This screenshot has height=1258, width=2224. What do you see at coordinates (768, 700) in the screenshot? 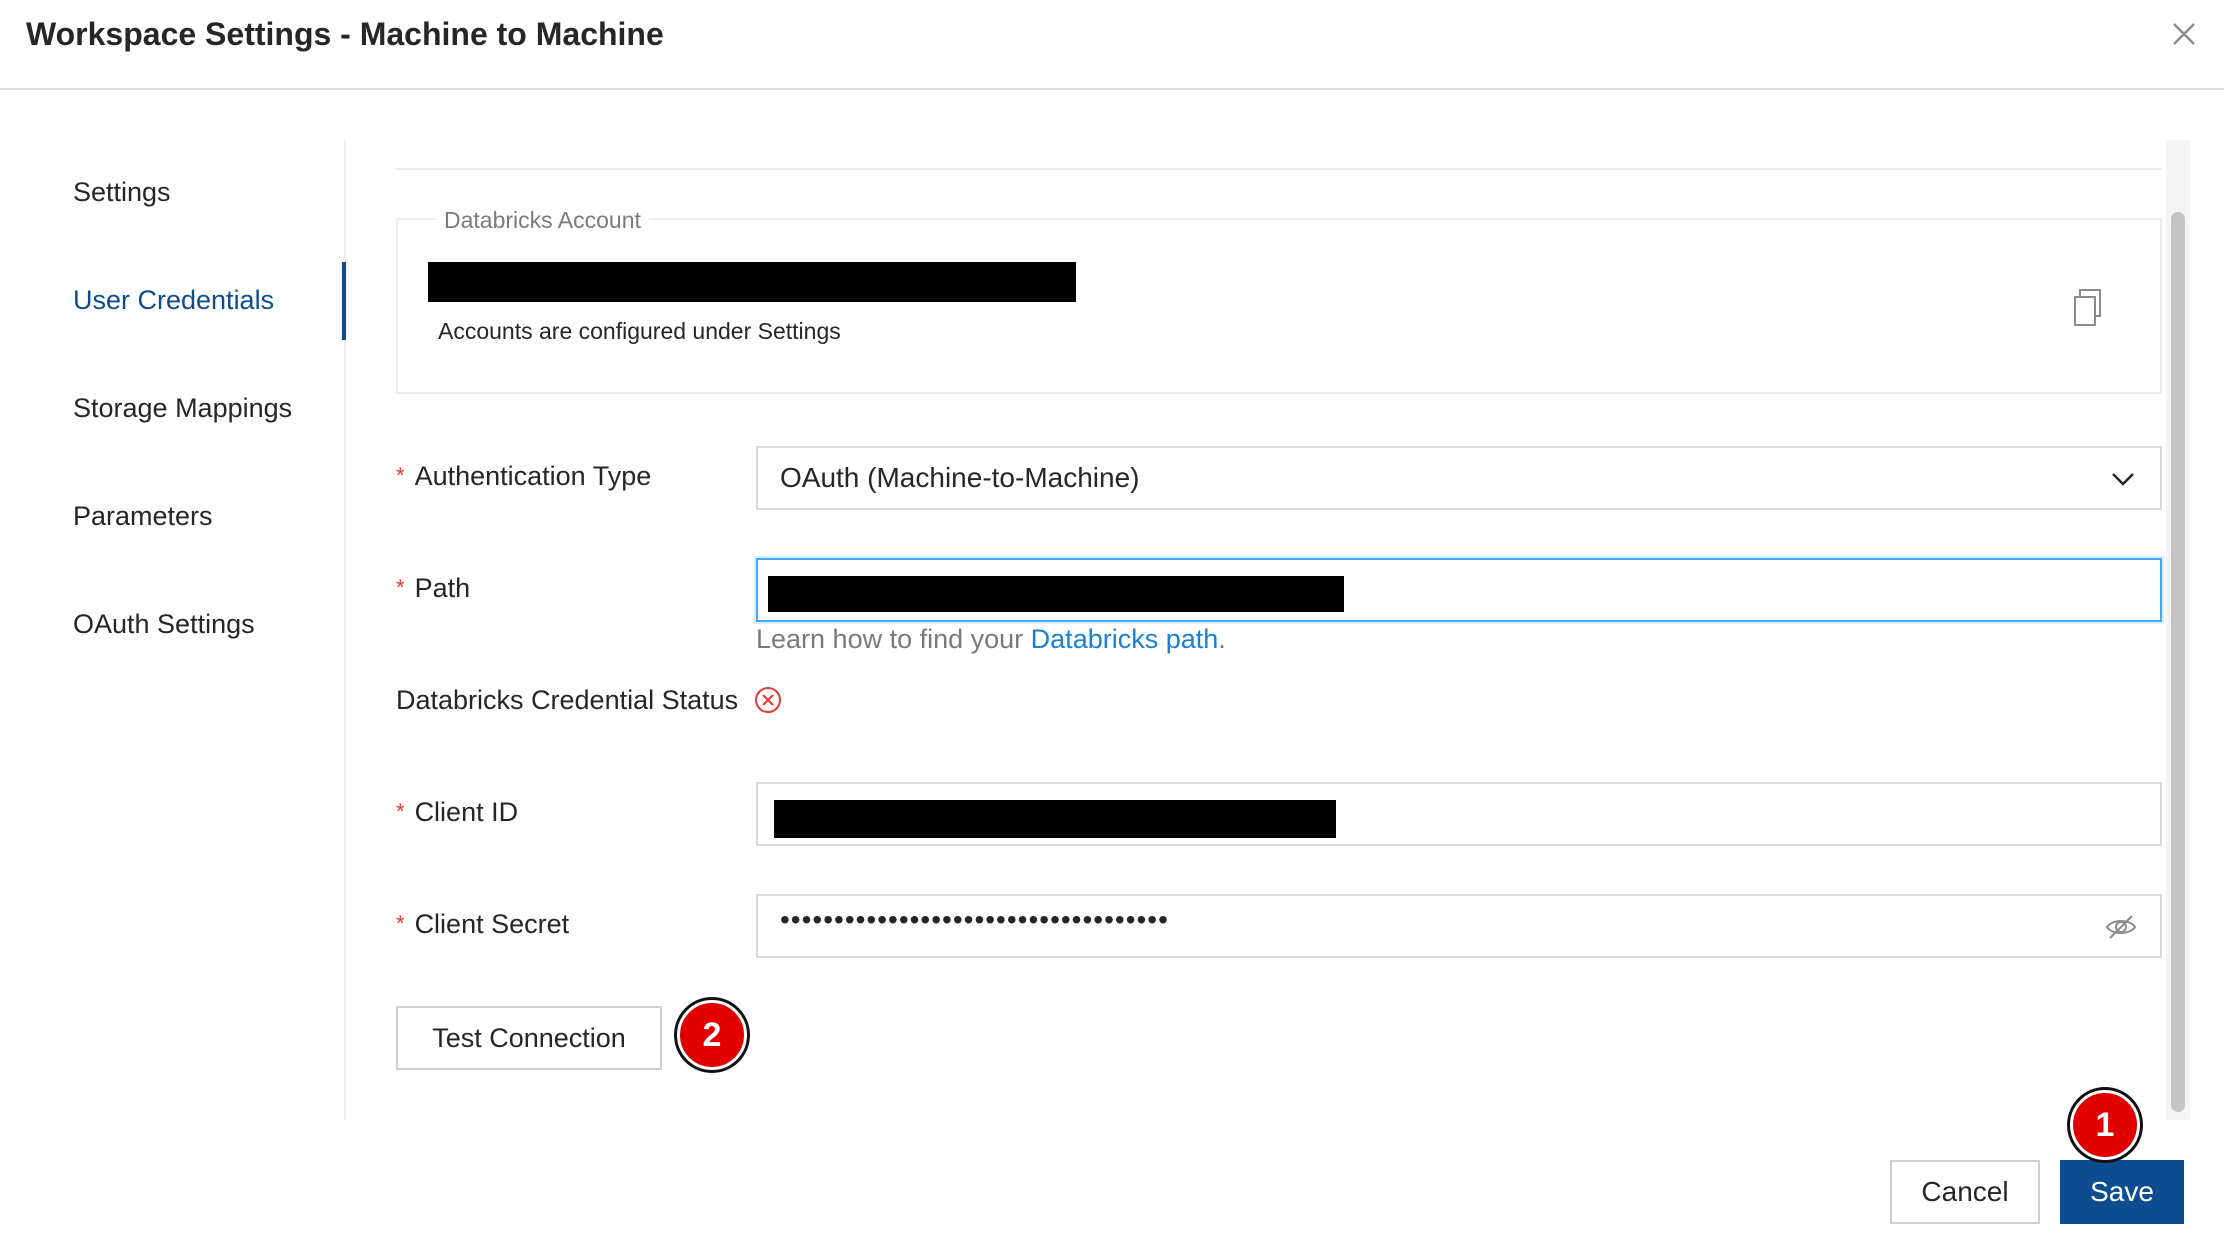
I see `error-circle-icon` at bounding box center [768, 700].